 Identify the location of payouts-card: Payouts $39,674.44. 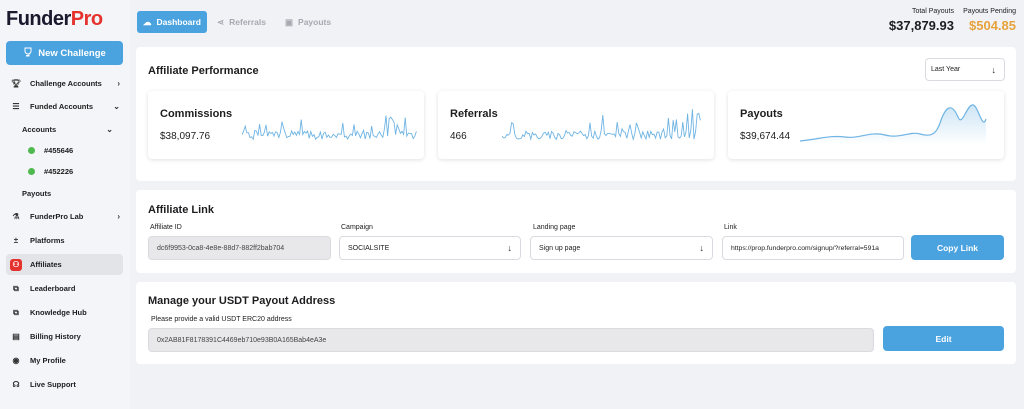
(866, 125).